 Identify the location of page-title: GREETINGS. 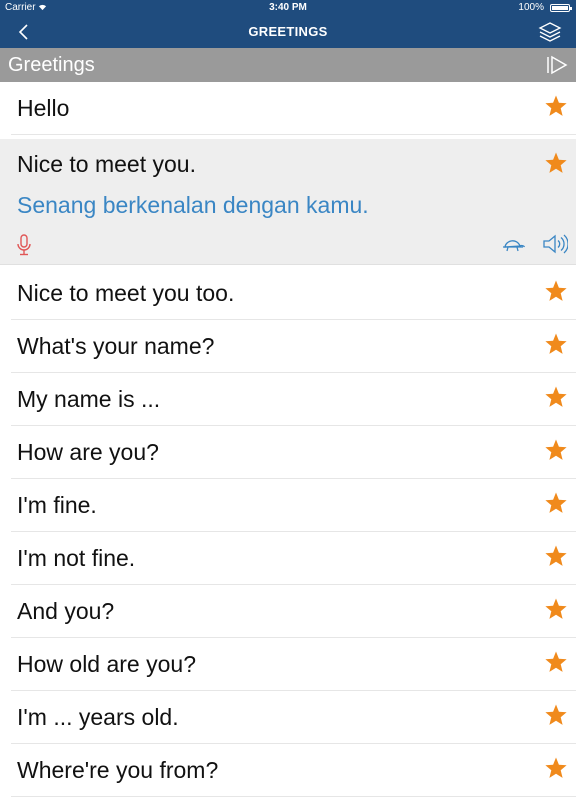
(288, 31).